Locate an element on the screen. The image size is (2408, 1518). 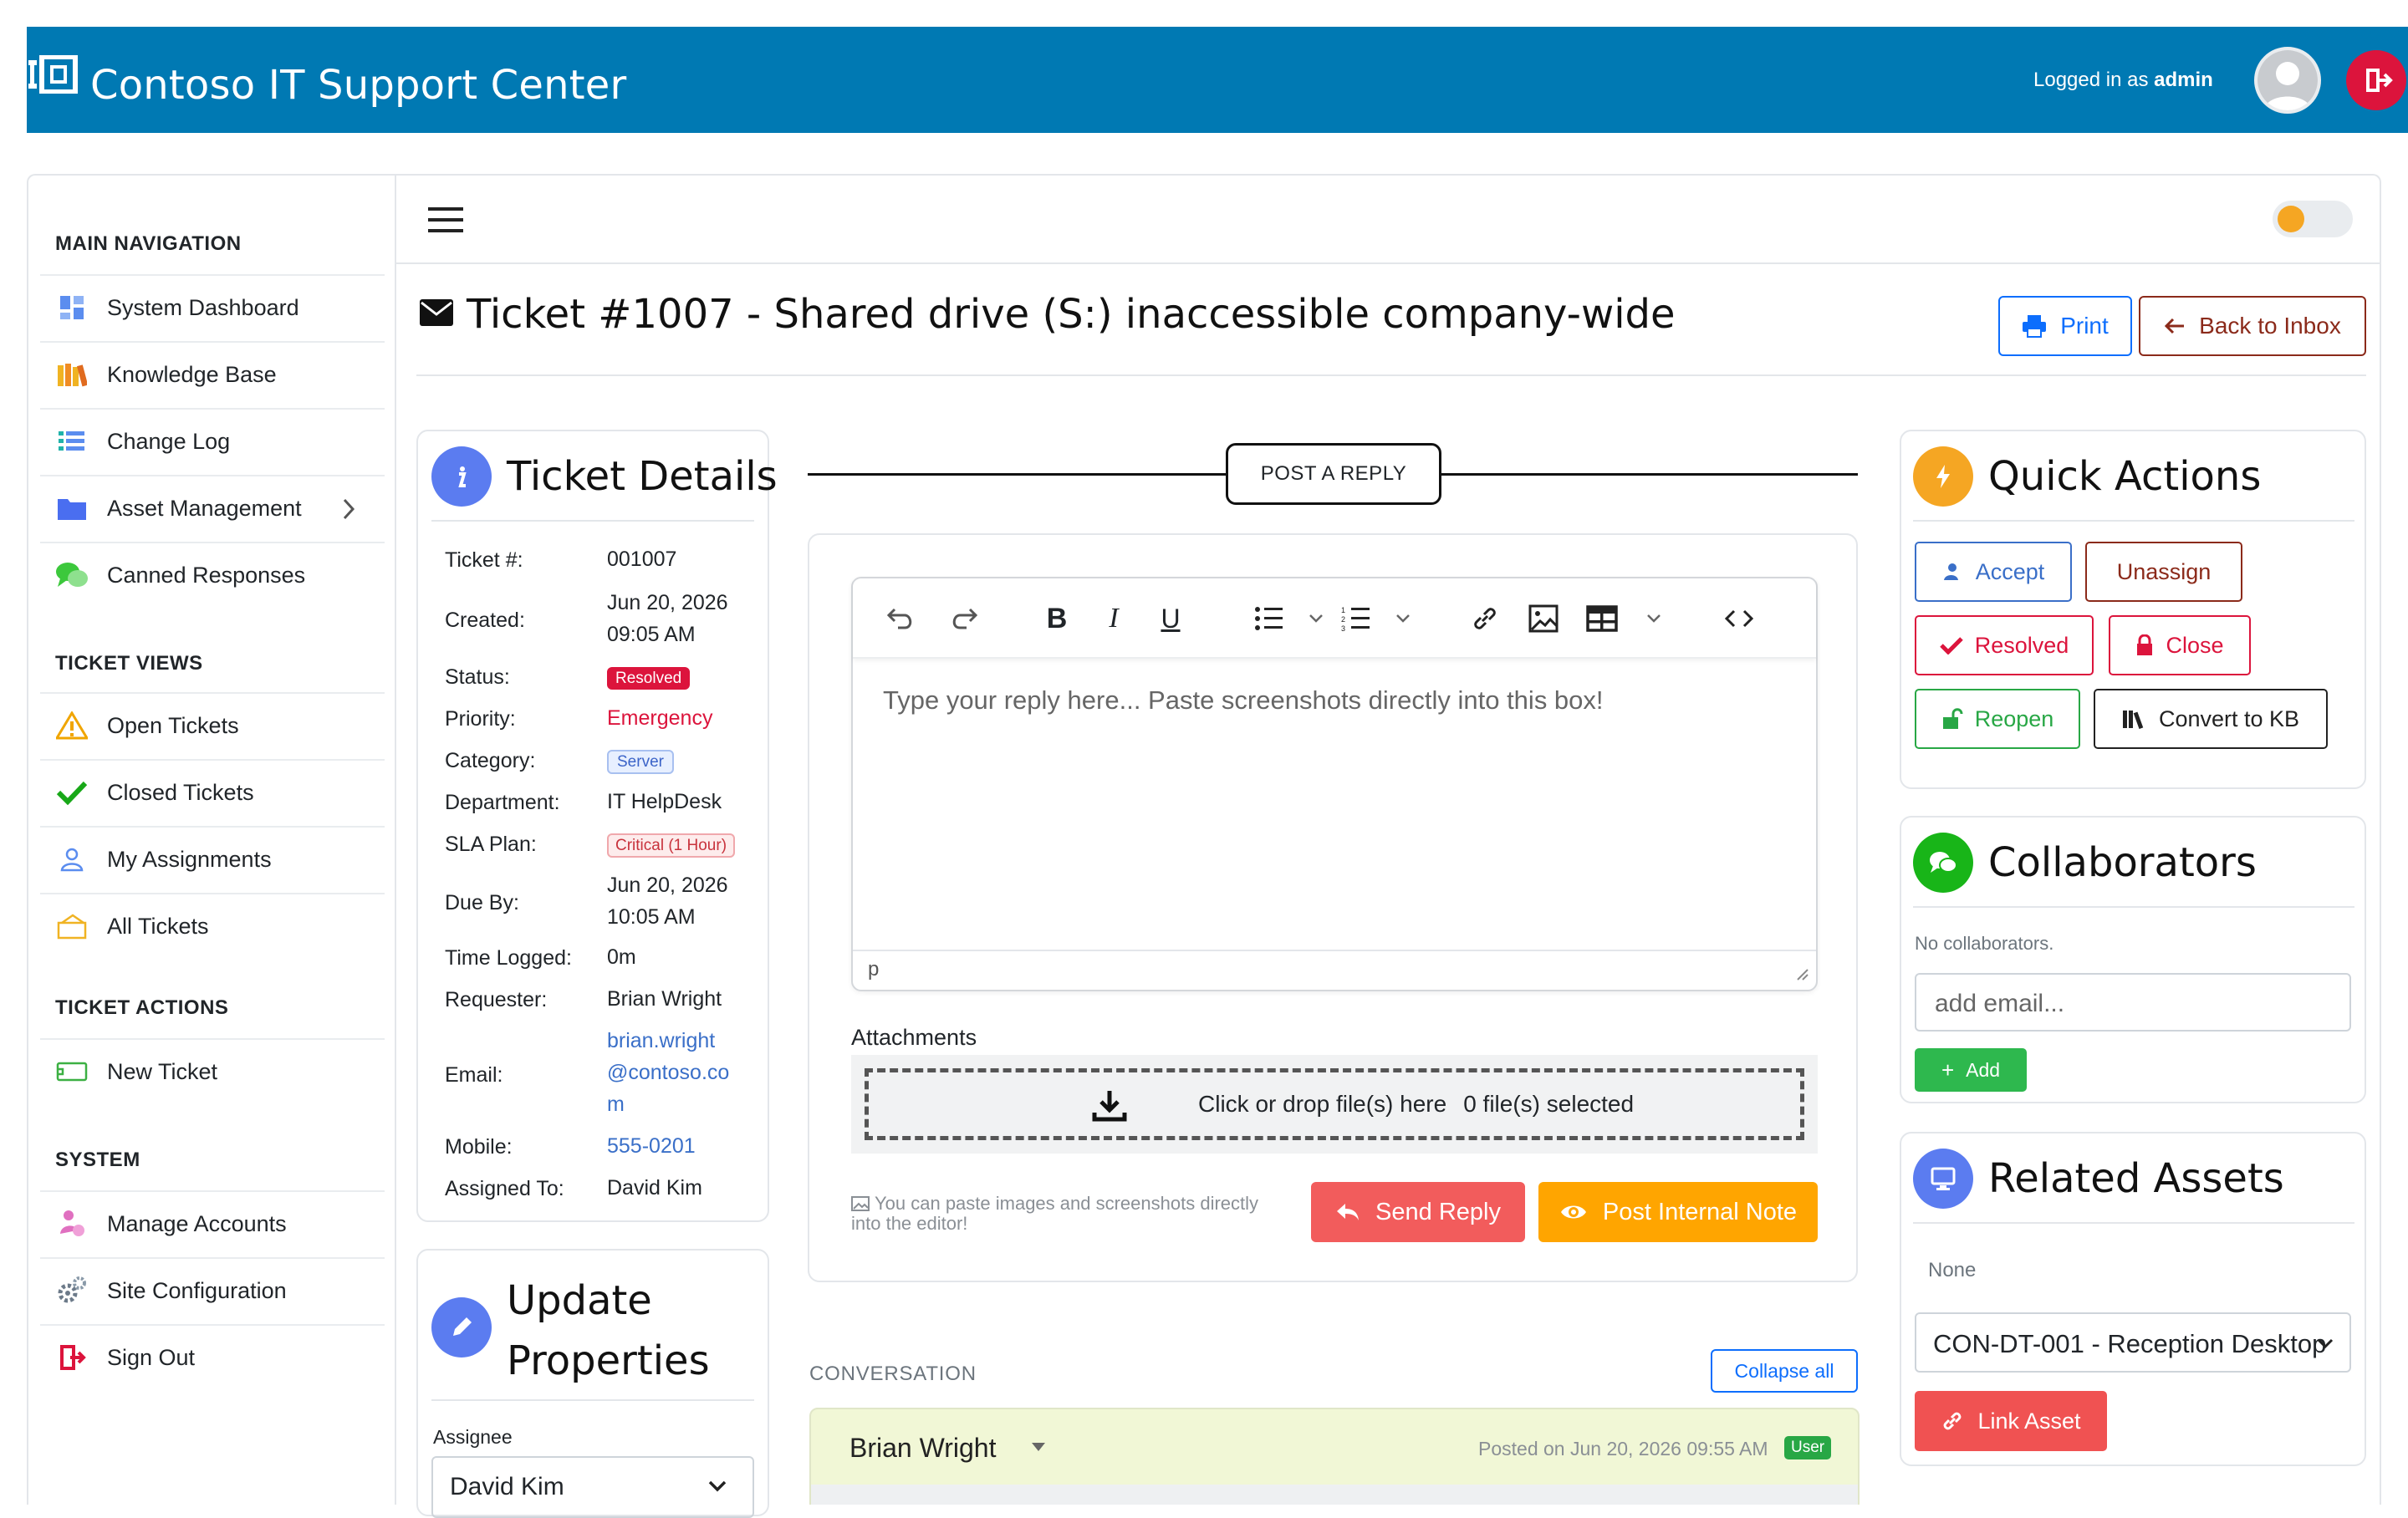
convert-to-kb-button: Convert to KB is located at coordinates (2211, 719).